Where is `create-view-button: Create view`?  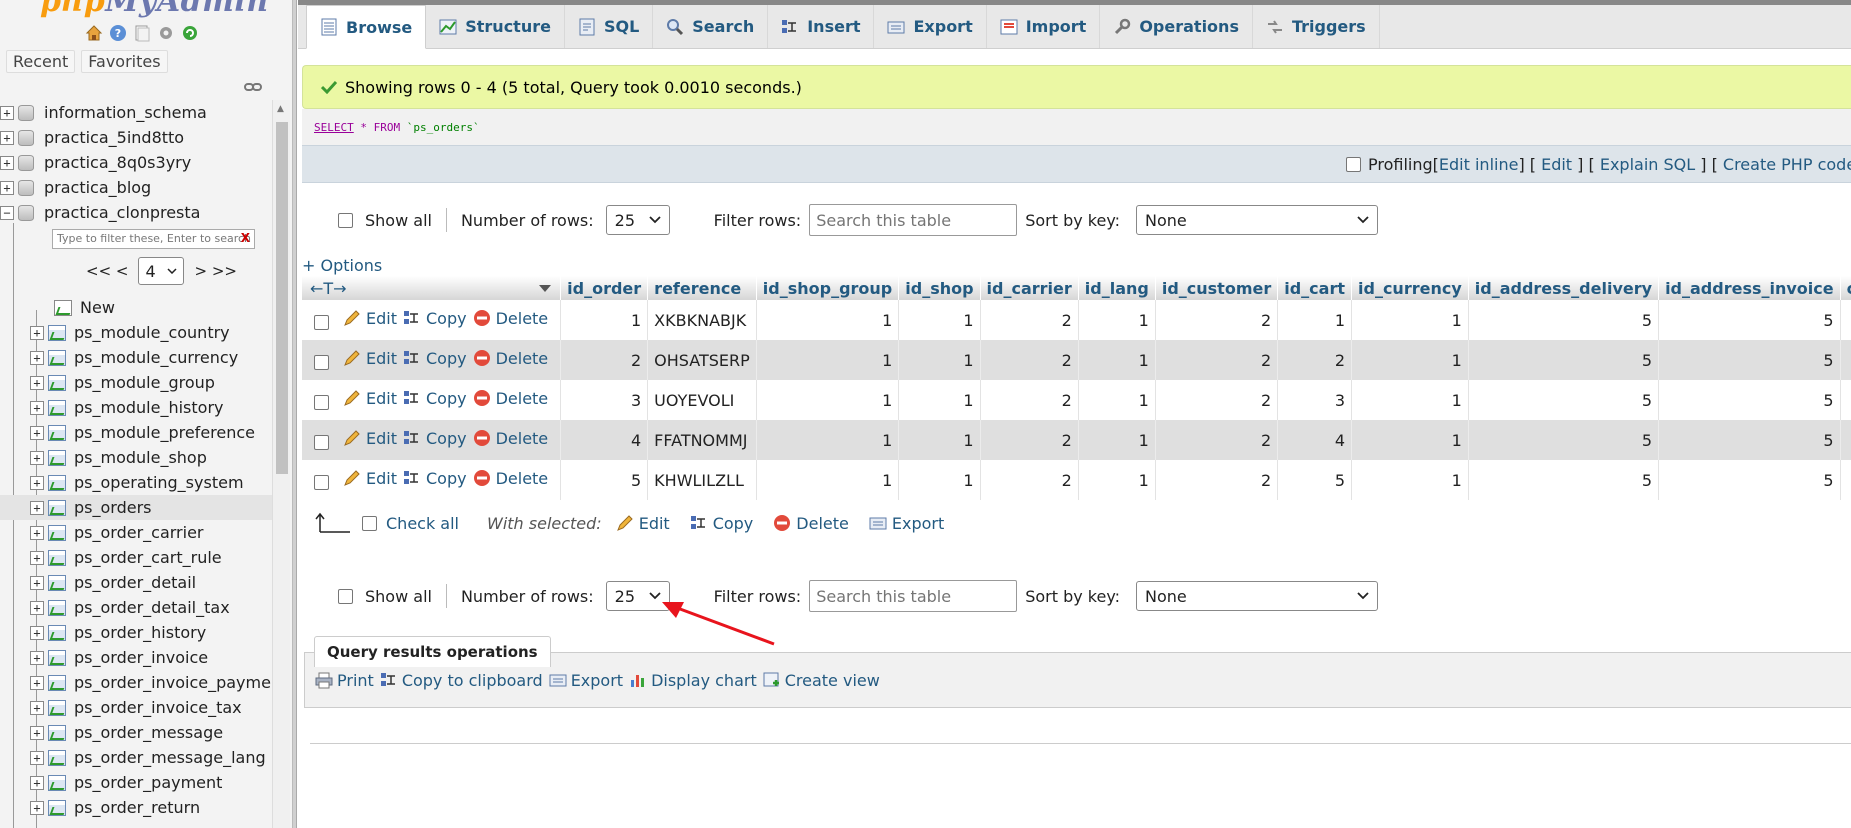 create-view-button: Create view is located at coordinates (821, 680).